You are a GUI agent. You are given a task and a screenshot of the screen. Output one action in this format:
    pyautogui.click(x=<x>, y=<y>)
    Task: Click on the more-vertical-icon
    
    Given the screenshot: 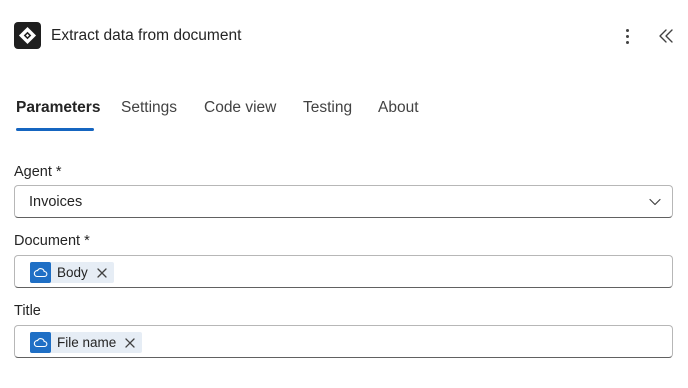 What is the action you would take?
    pyautogui.click(x=627, y=30)
    